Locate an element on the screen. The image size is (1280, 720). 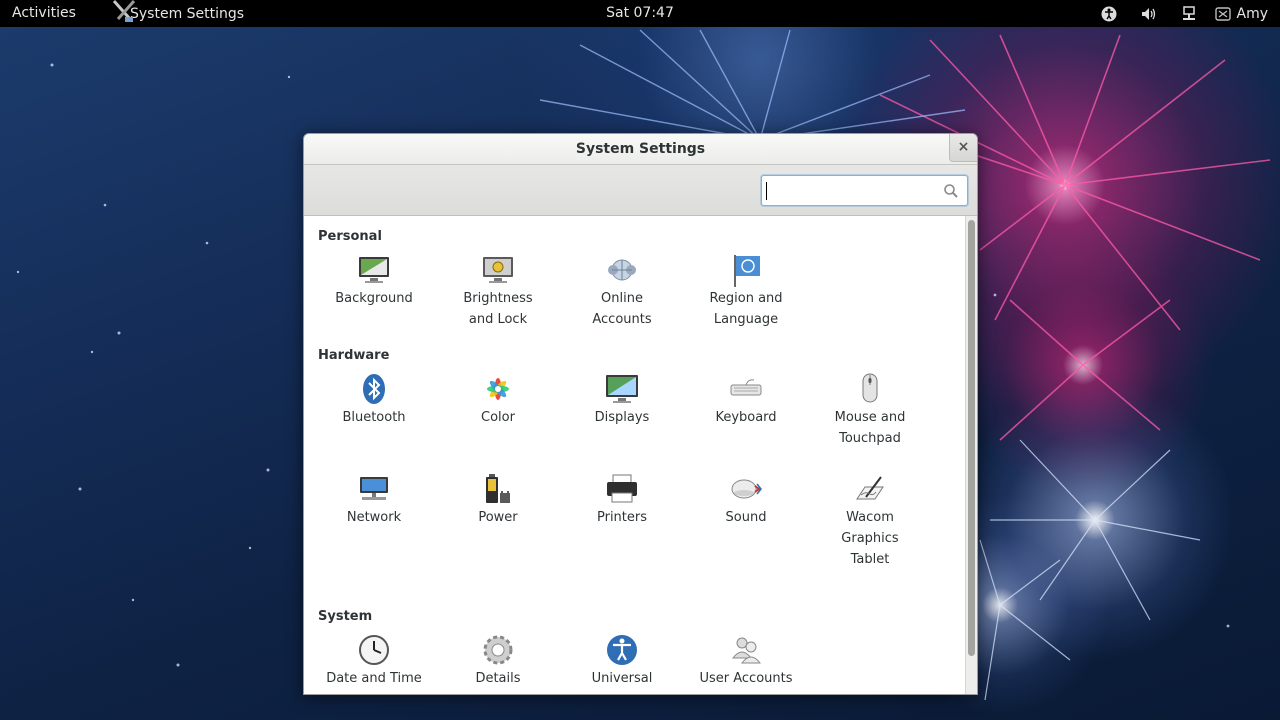
section-title-system: System is located at coordinates (345, 616).